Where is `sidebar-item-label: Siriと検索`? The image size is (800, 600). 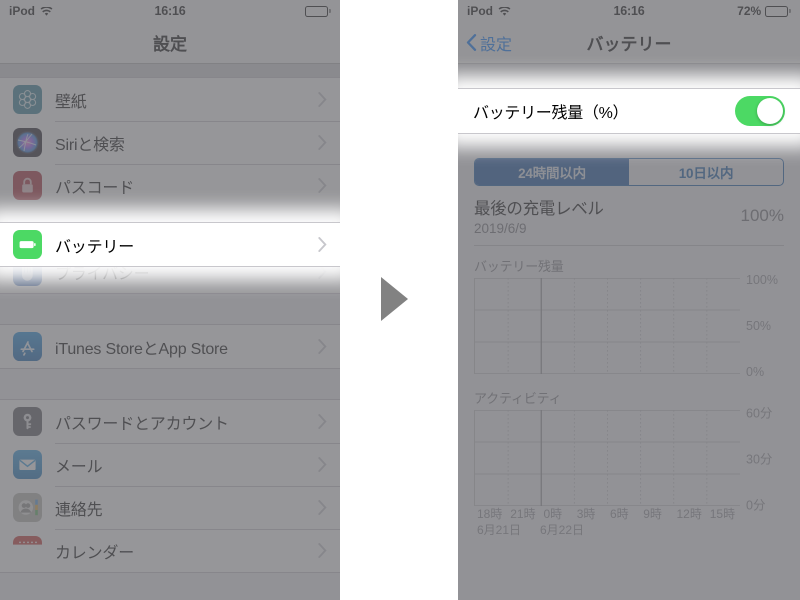
sidebar-item-label: Siriと検索 is located at coordinates (90, 145).